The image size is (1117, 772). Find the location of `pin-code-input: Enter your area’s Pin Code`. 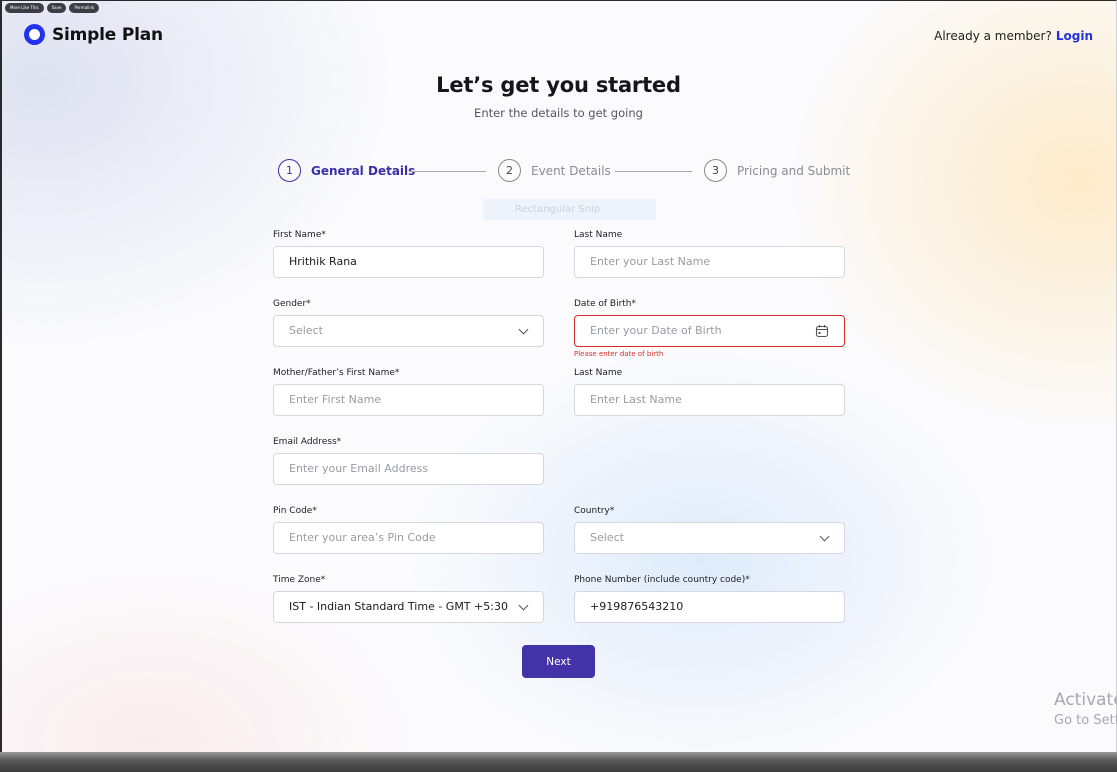

pin-code-input: Enter your area’s Pin Code is located at coordinates (408, 538).